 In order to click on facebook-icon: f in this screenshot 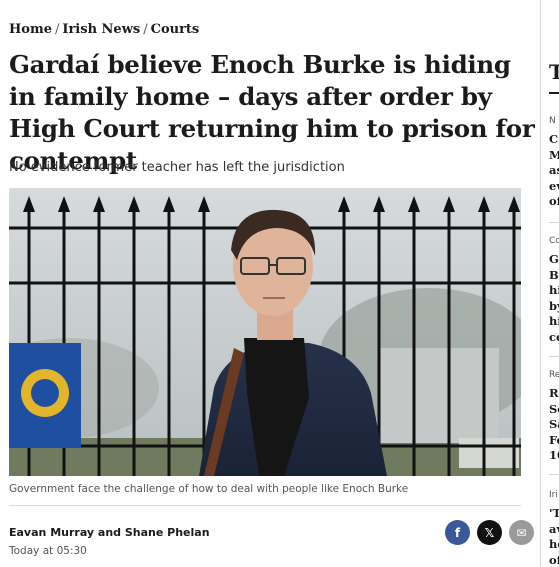, I will do `click(457, 532)`.